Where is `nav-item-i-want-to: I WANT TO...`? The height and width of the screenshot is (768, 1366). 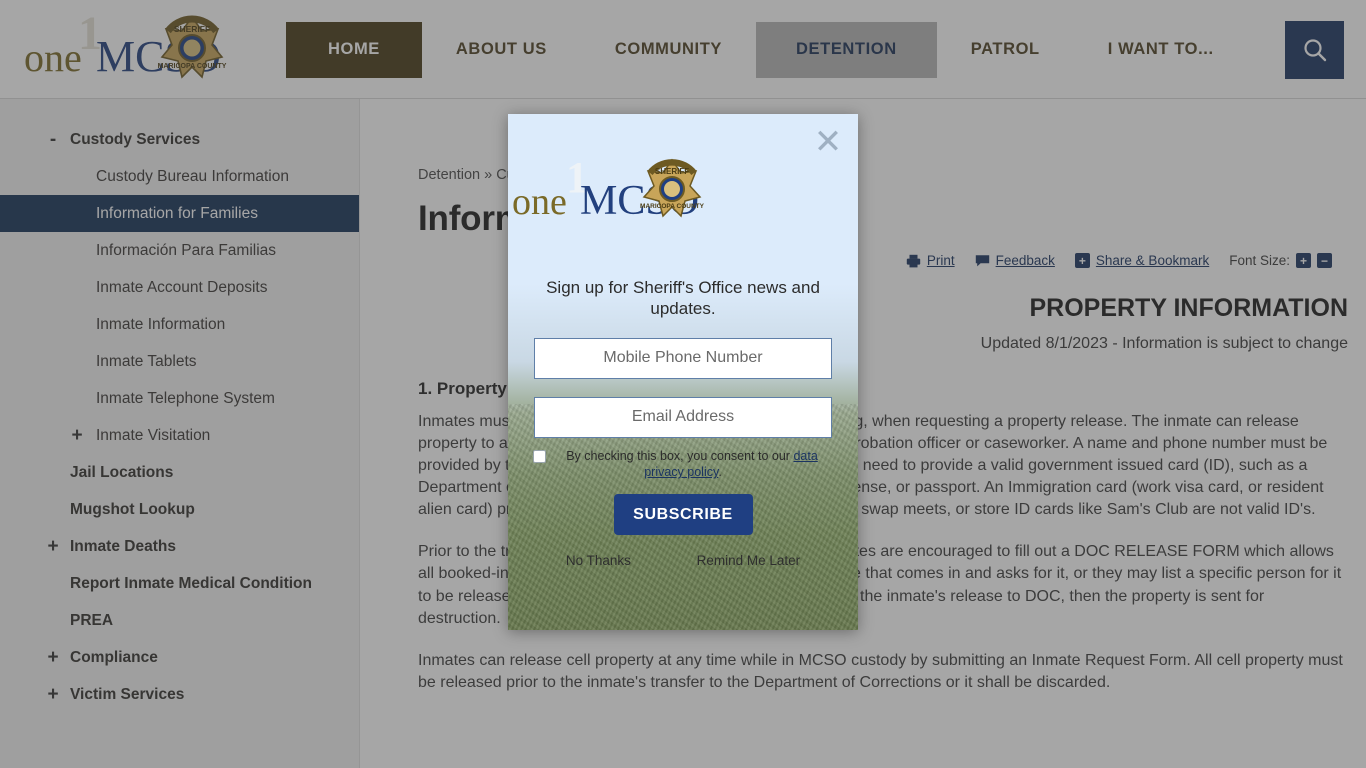 nav-item-i-want-to: I WANT TO... is located at coordinates (1161, 50).